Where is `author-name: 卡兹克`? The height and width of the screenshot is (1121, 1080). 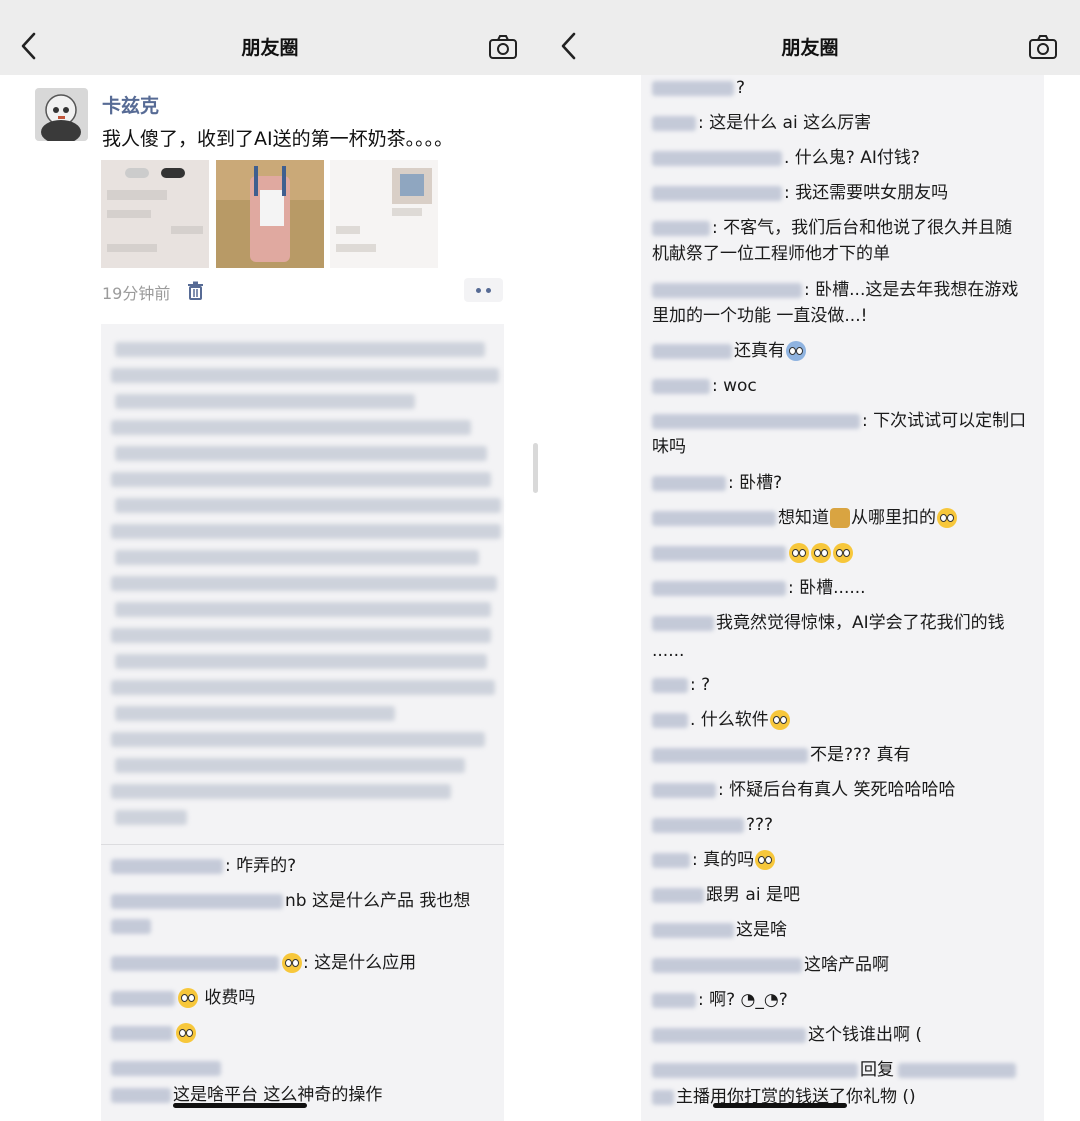 author-name: 卡兹克 is located at coordinates (130, 104).